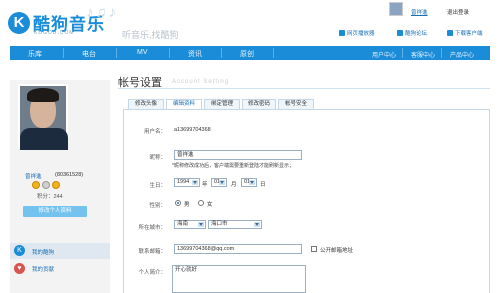  What do you see at coordinates (458, 12) in the screenshot?
I see `logout-link: 退出登录` at bounding box center [458, 12].